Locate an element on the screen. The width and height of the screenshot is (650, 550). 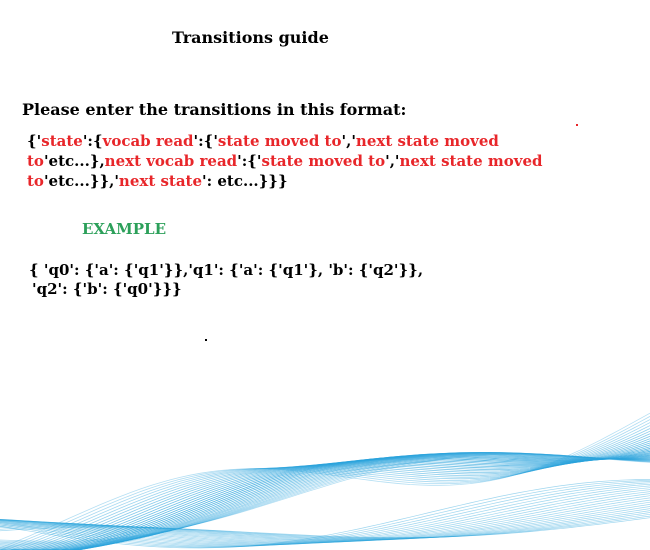
example-heading: EXAMPLE is located at coordinates (124, 229).